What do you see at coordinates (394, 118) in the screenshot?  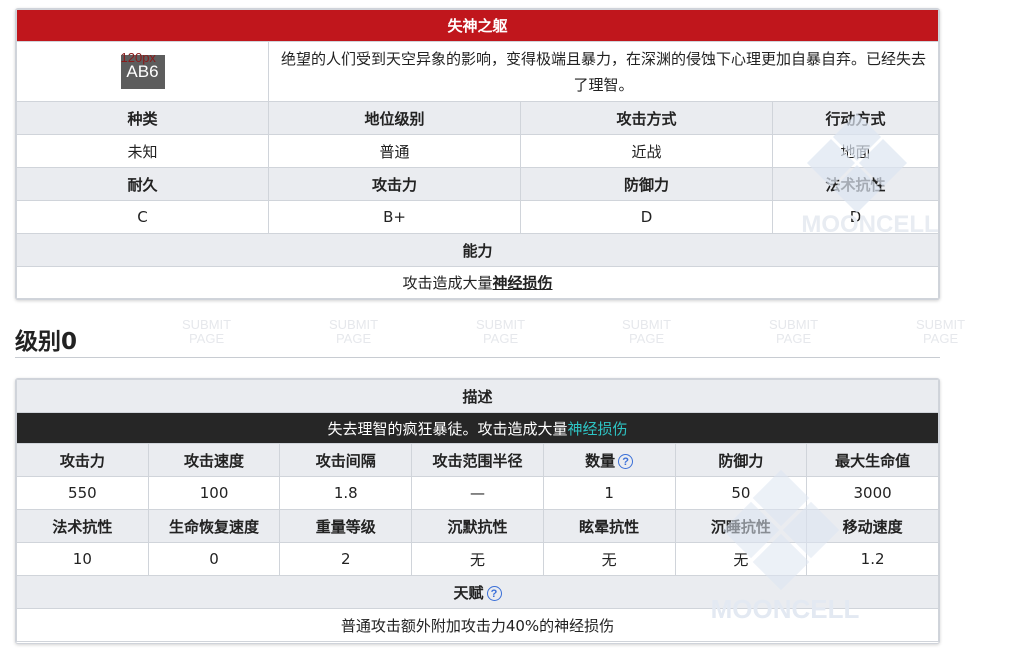 I see `header-rank: 地位级别` at bounding box center [394, 118].